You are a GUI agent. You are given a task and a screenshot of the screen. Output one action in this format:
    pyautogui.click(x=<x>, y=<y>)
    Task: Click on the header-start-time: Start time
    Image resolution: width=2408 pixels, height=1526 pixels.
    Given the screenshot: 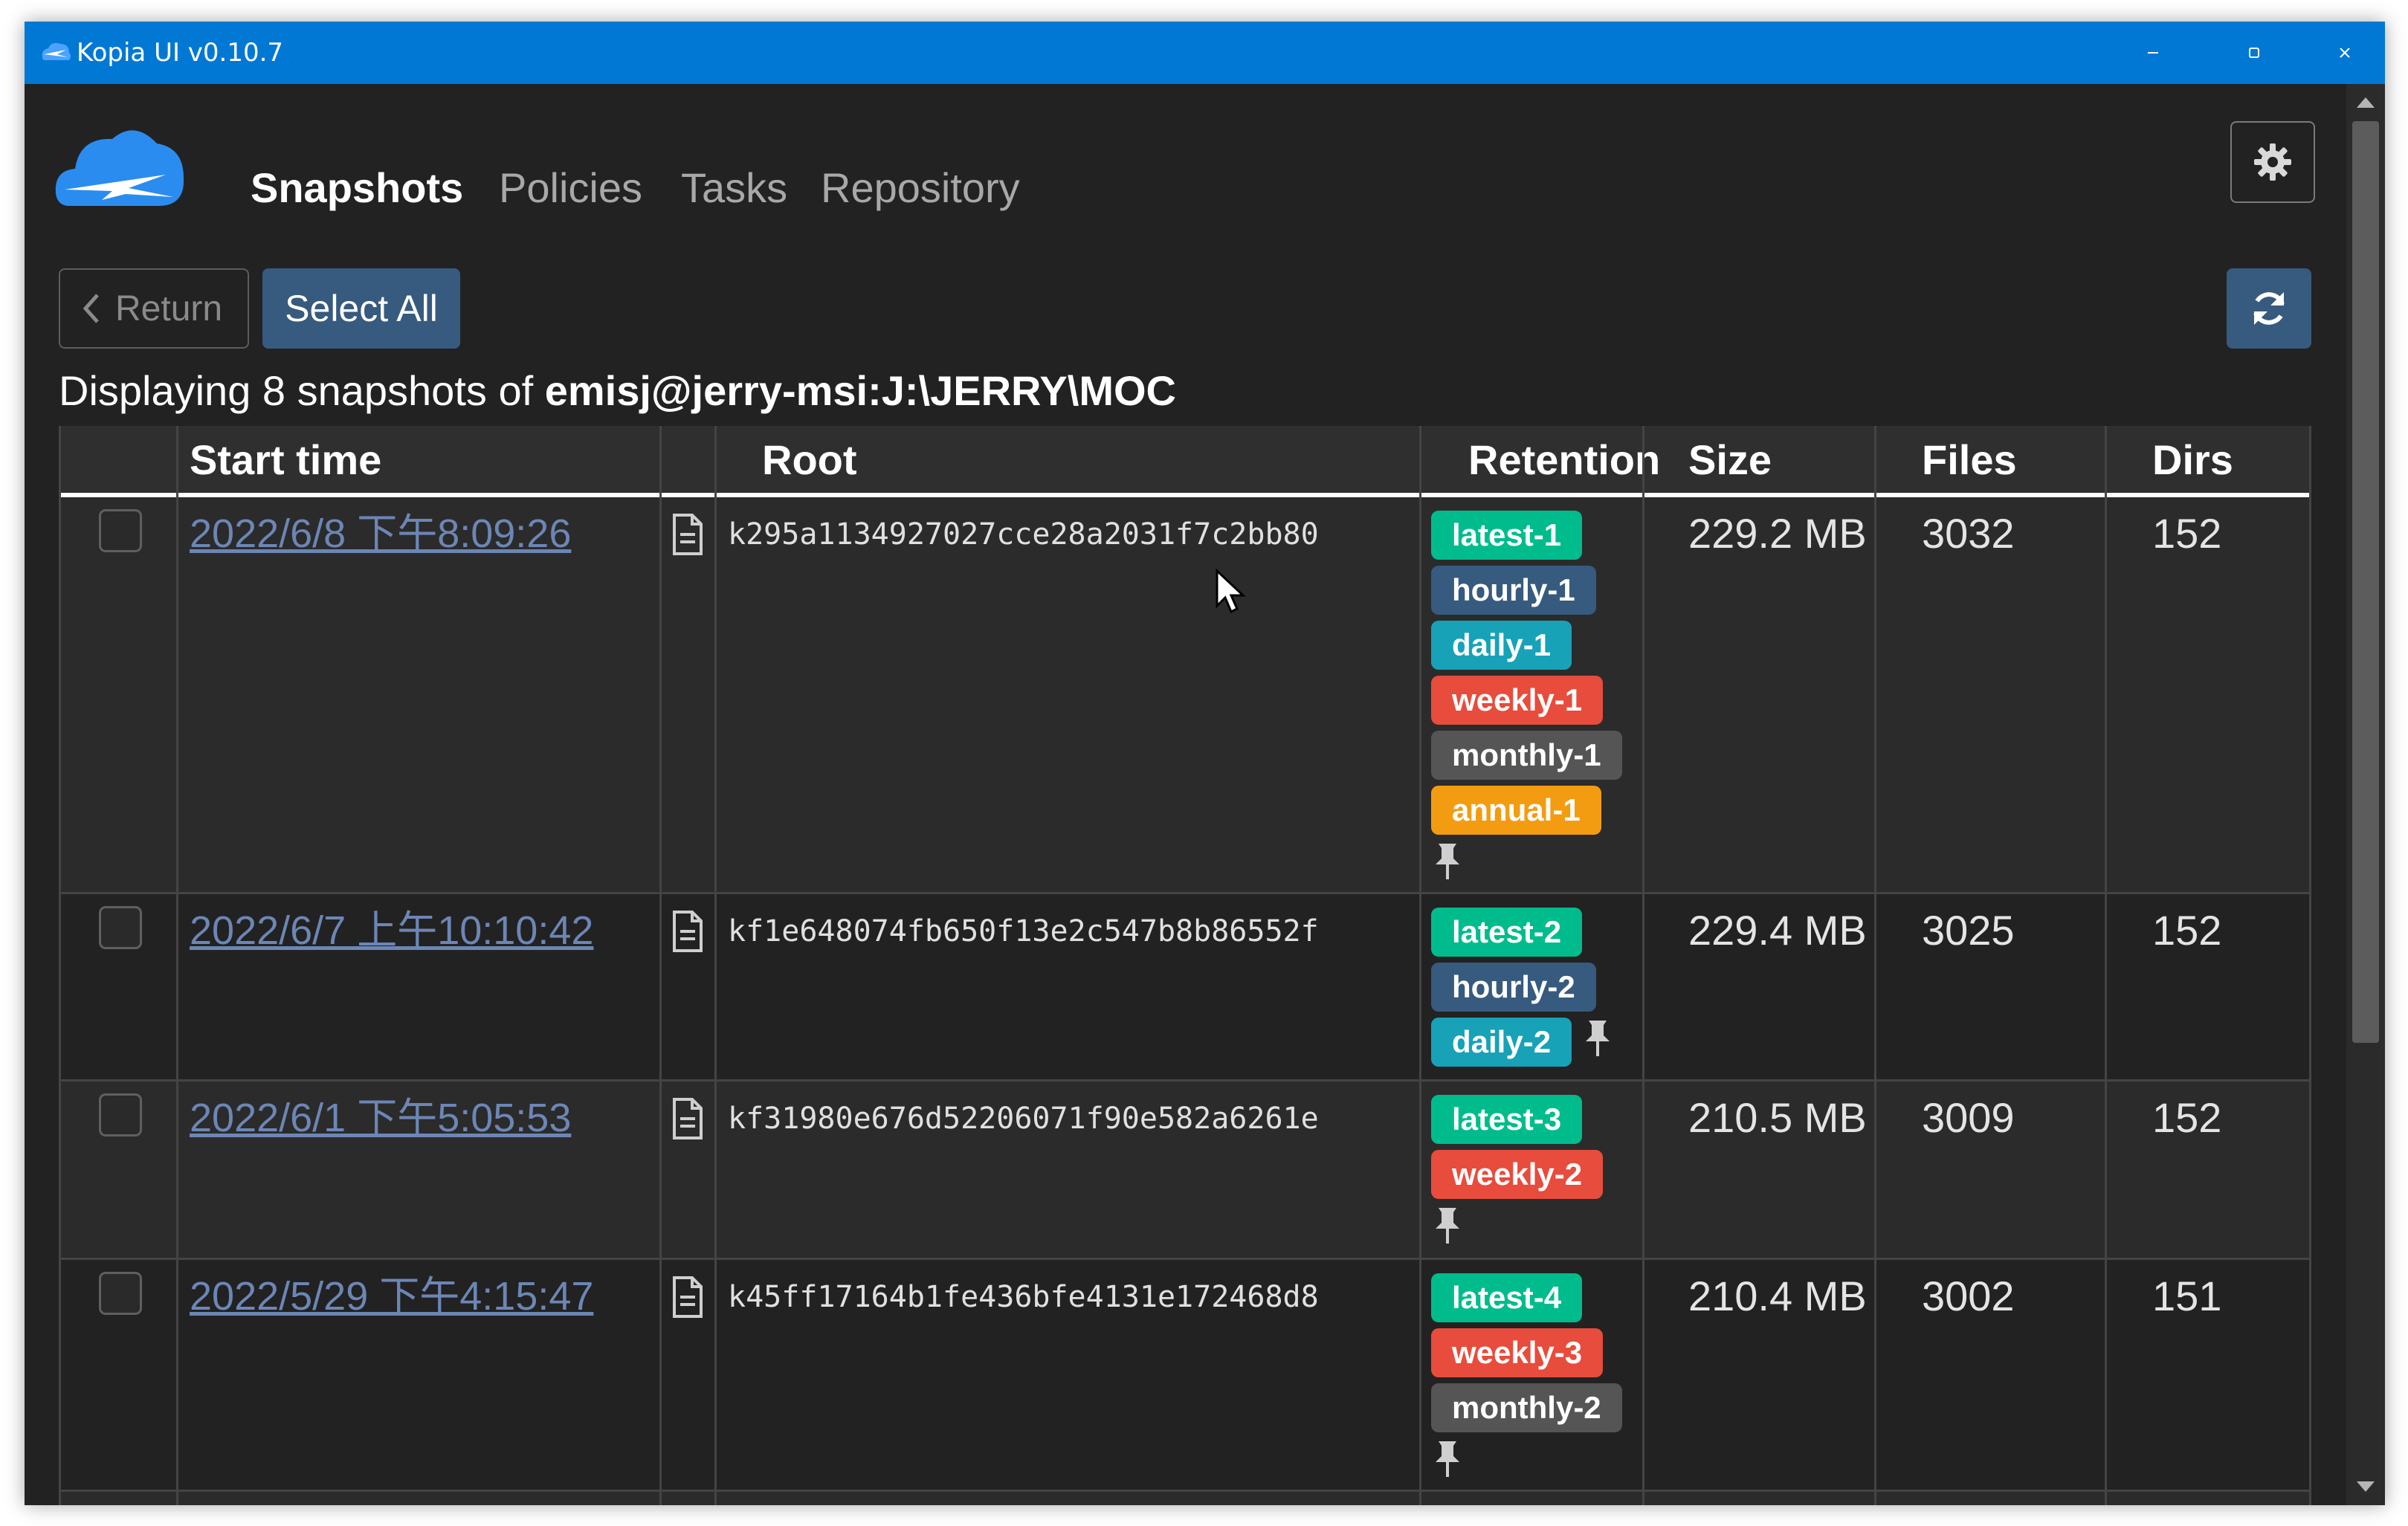 What is the action you would take?
    pyautogui.click(x=437, y=462)
    